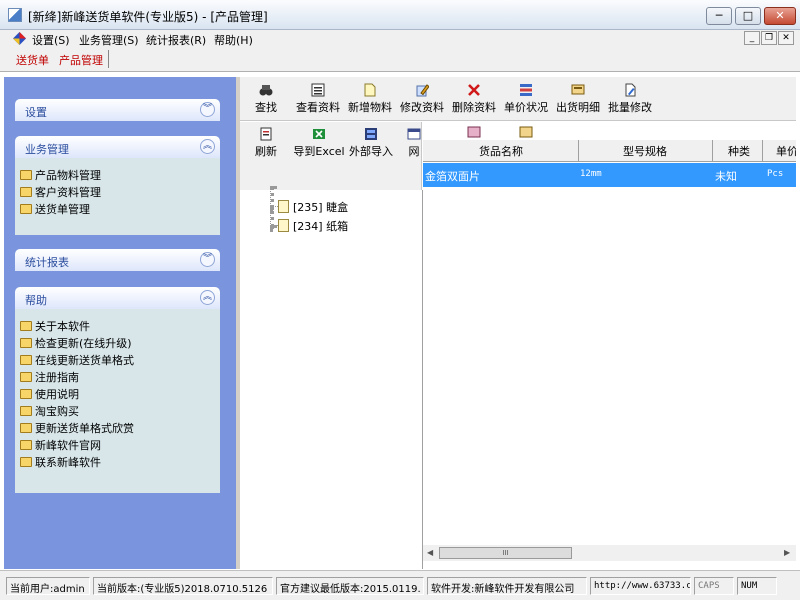 This screenshot has width=800, height=600. Describe the element at coordinates (313, 226) in the screenshot. I see `tree-node: [234] 纸箱` at that location.